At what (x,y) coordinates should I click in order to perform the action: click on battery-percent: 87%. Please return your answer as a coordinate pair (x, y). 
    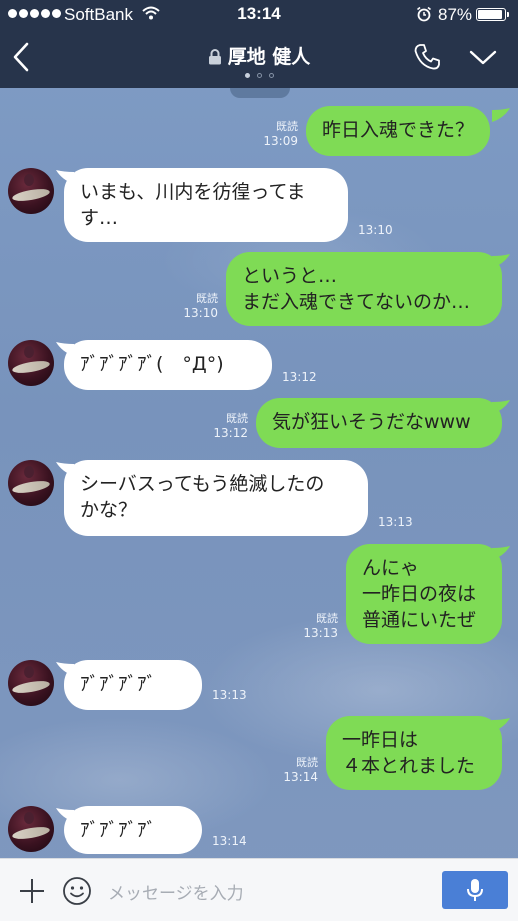
    Looking at the image, I should click on (455, 14).